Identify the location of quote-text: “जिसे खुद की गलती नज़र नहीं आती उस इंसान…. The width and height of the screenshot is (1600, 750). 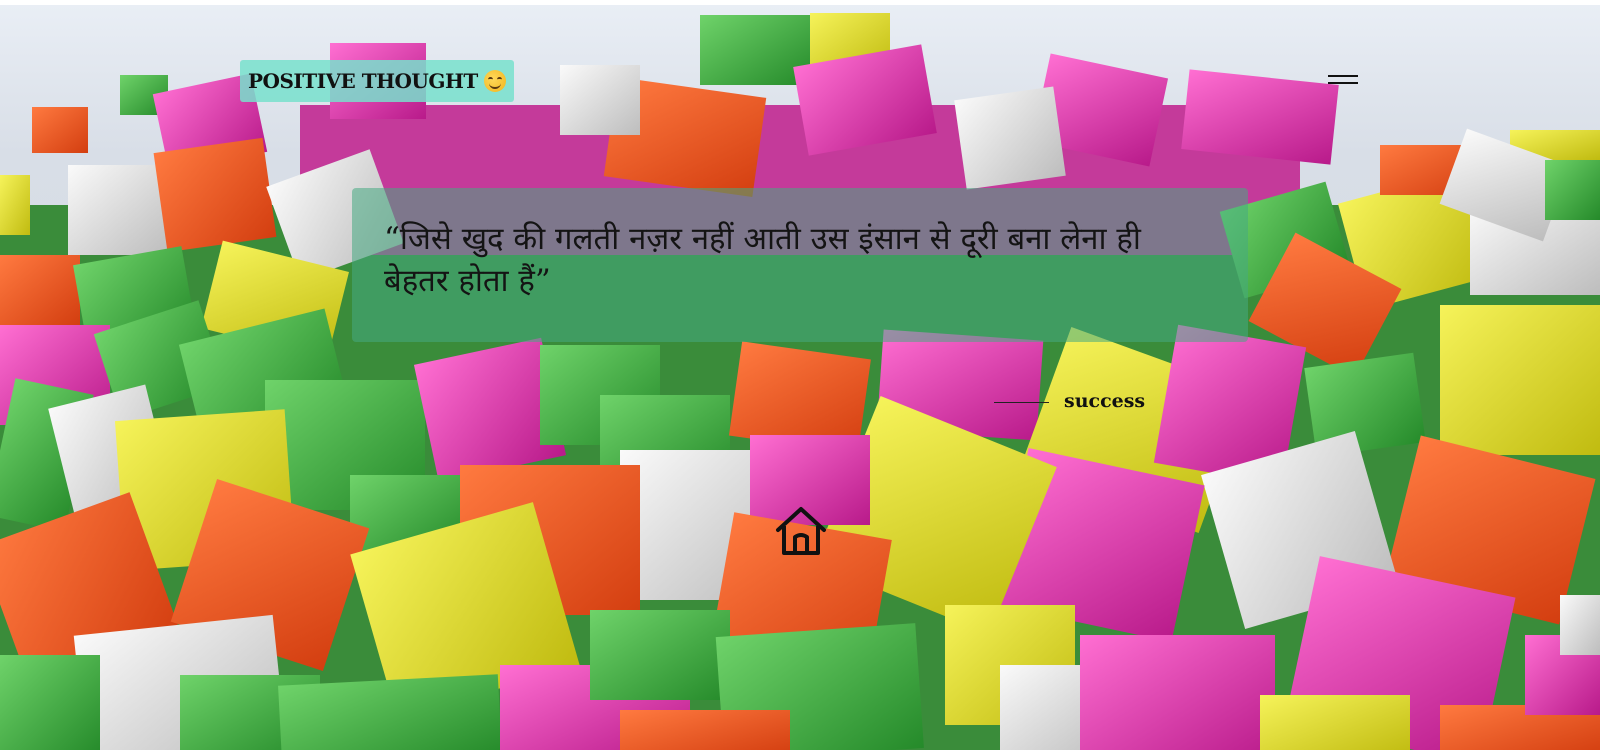
(762, 260).